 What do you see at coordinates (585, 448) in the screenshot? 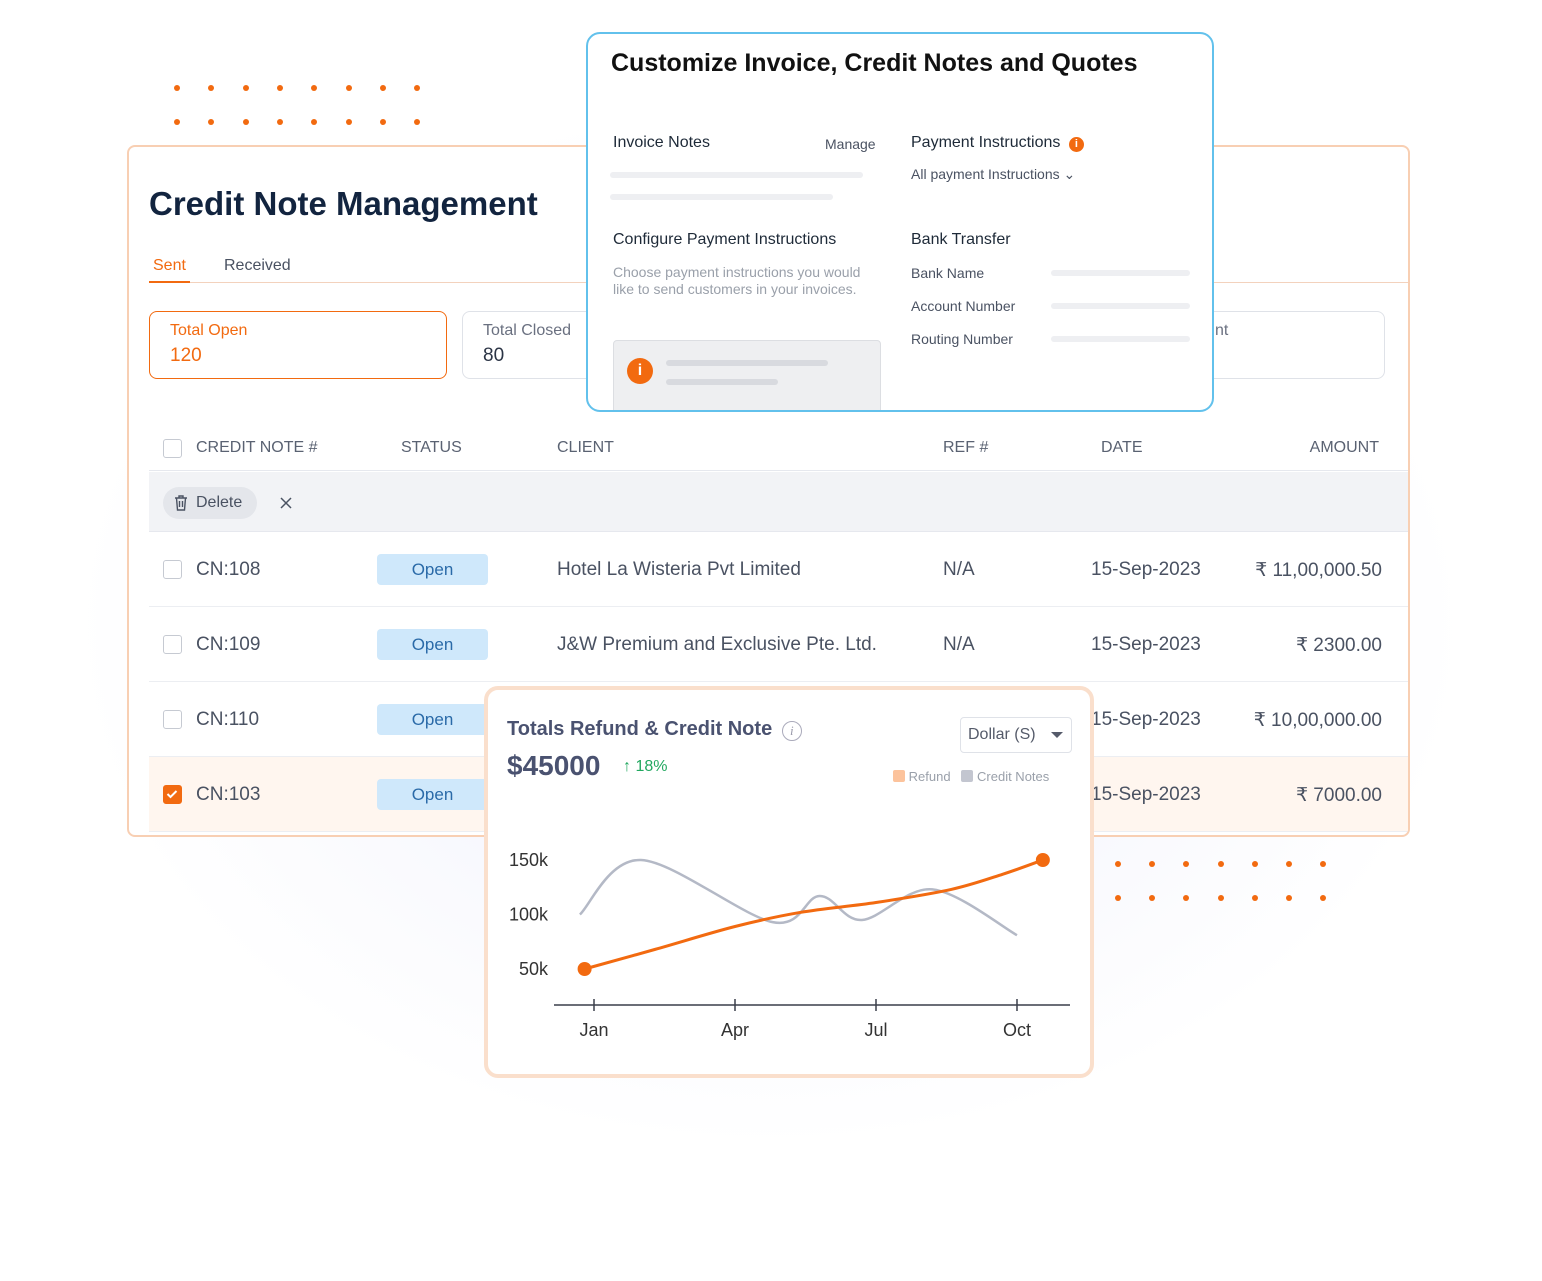
I see `col-client: CLIENT` at bounding box center [585, 448].